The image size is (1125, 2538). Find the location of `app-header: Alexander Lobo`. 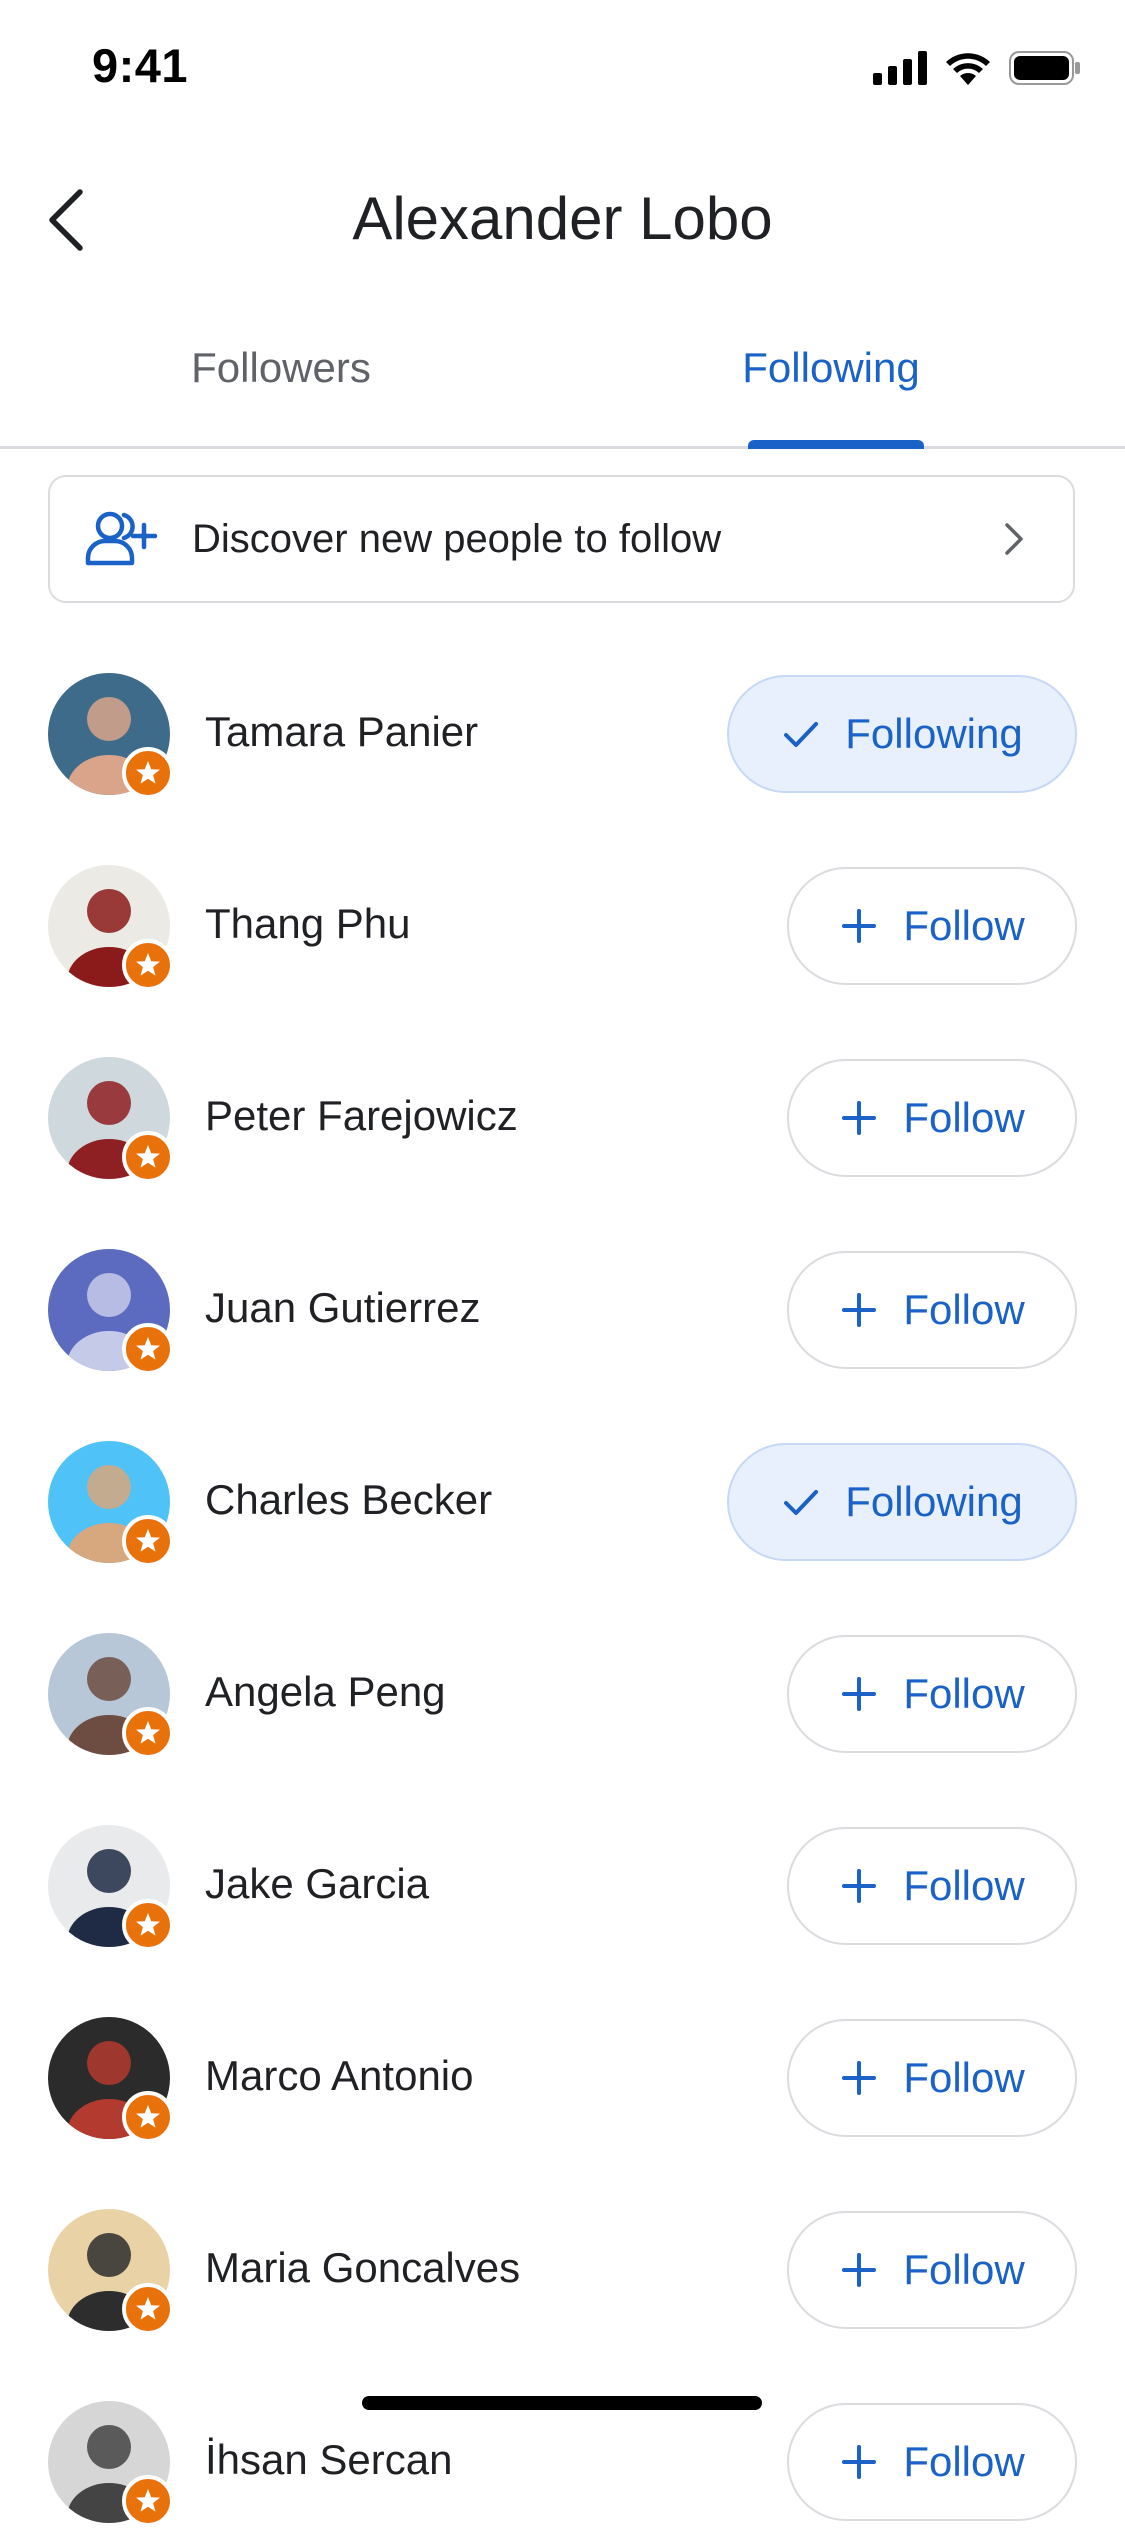

app-header: Alexander Lobo is located at coordinates (562, 220).